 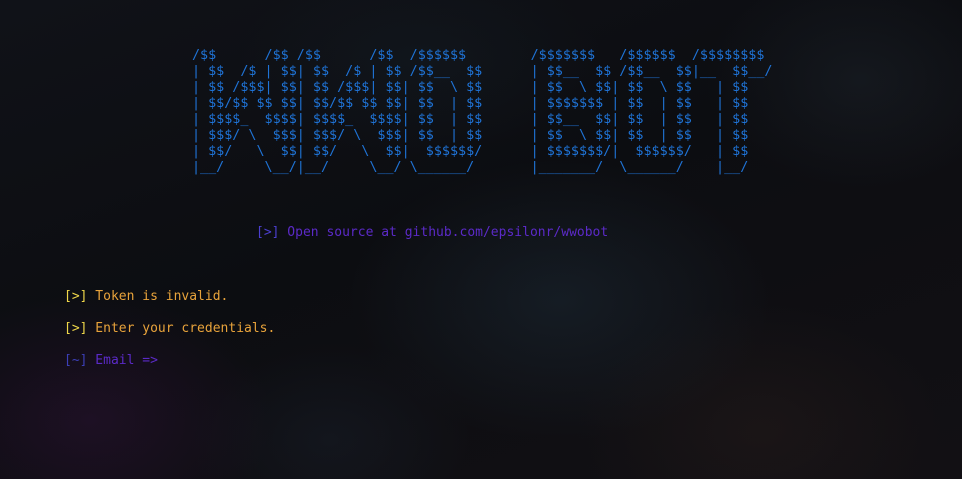 I want to click on email-prompt-prefix: [~], so click(x=76, y=360).